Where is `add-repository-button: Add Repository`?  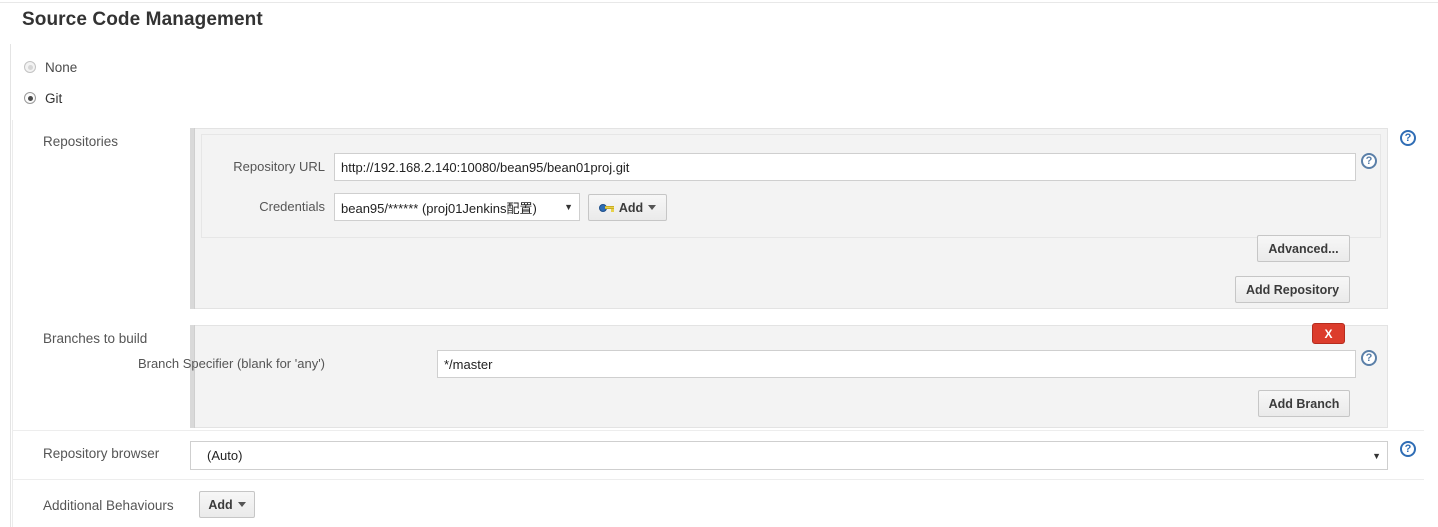
add-repository-button: Add Repository is located at coordinates (1292, 289).